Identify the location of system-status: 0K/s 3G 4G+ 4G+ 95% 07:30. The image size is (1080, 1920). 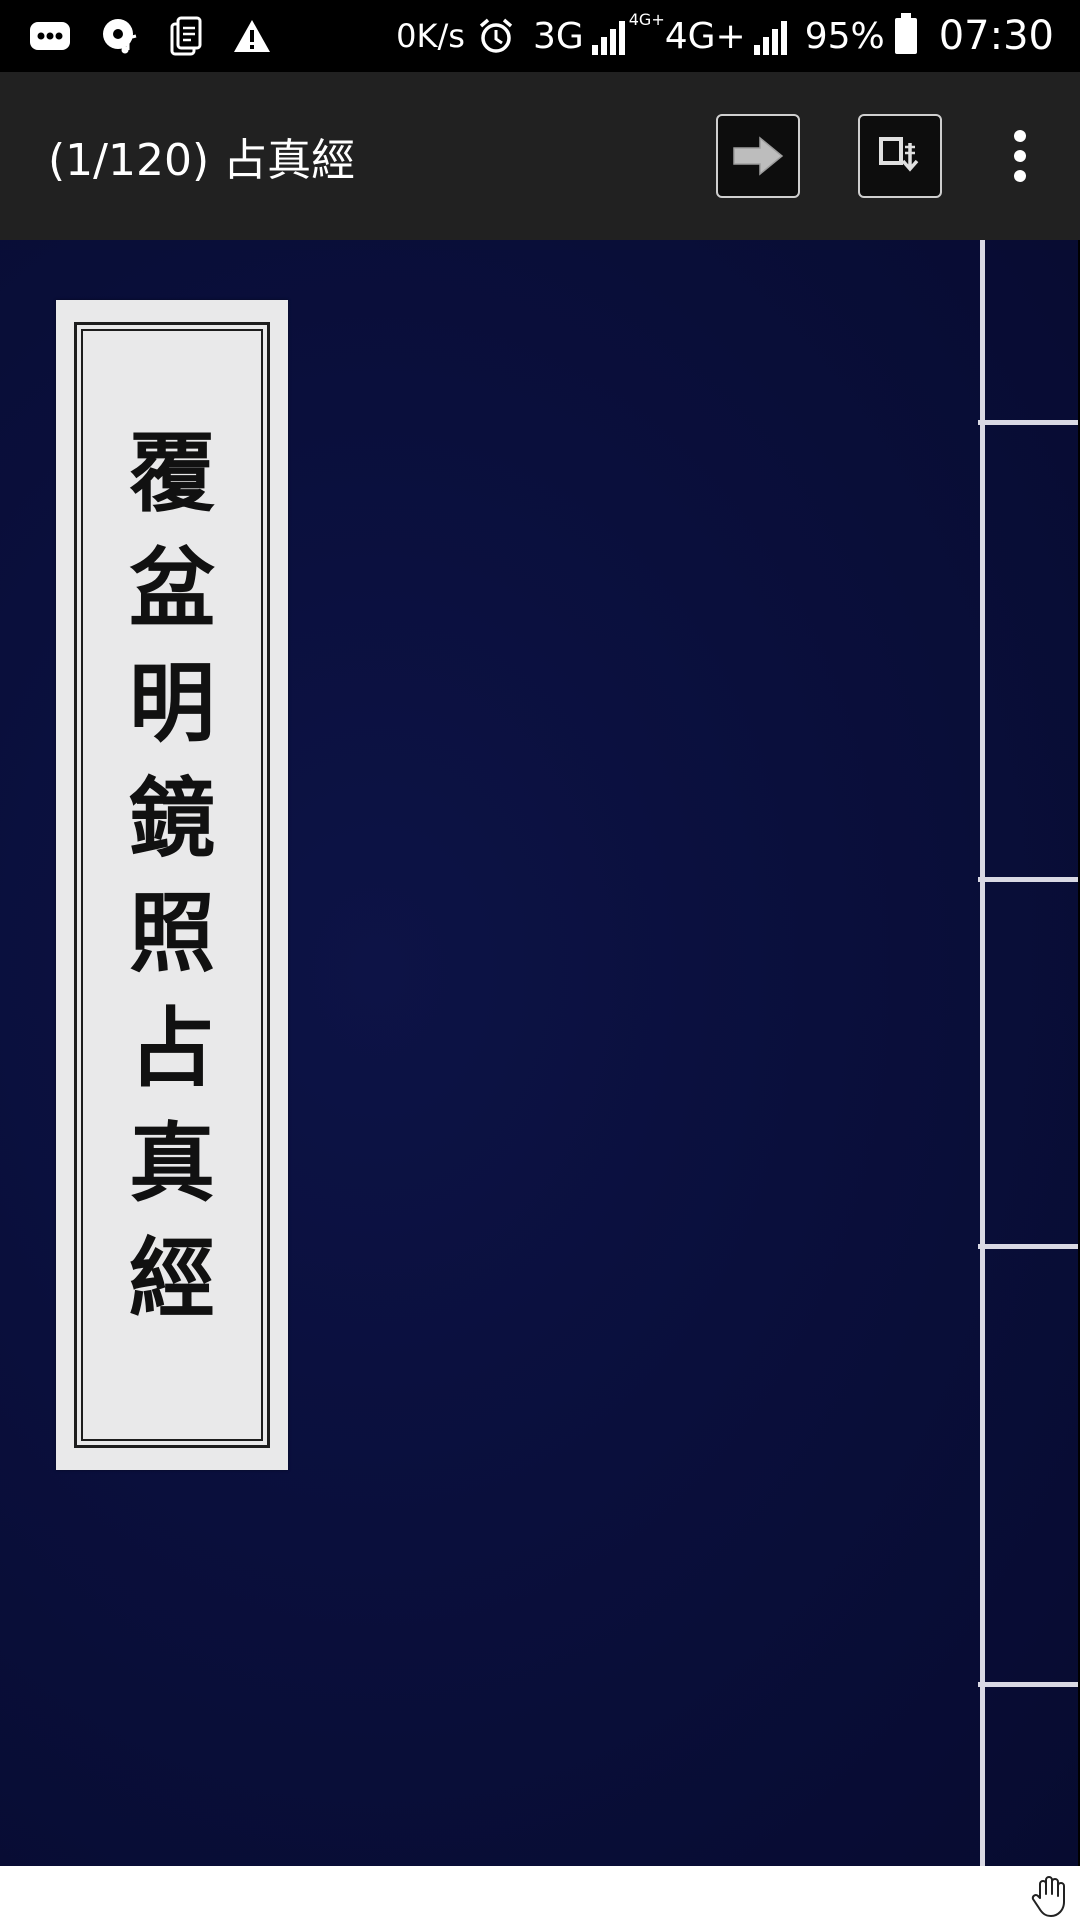
(738, 35).